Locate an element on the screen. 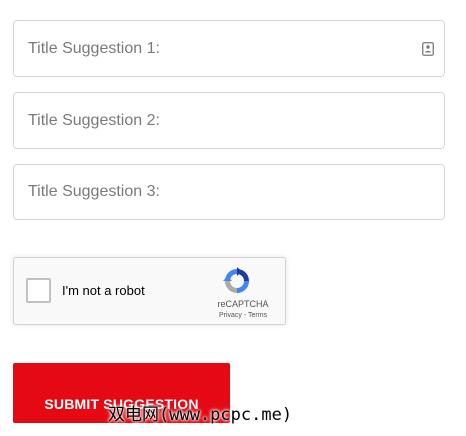  title-suggestion-3-field is located at coordinates (229, 192).